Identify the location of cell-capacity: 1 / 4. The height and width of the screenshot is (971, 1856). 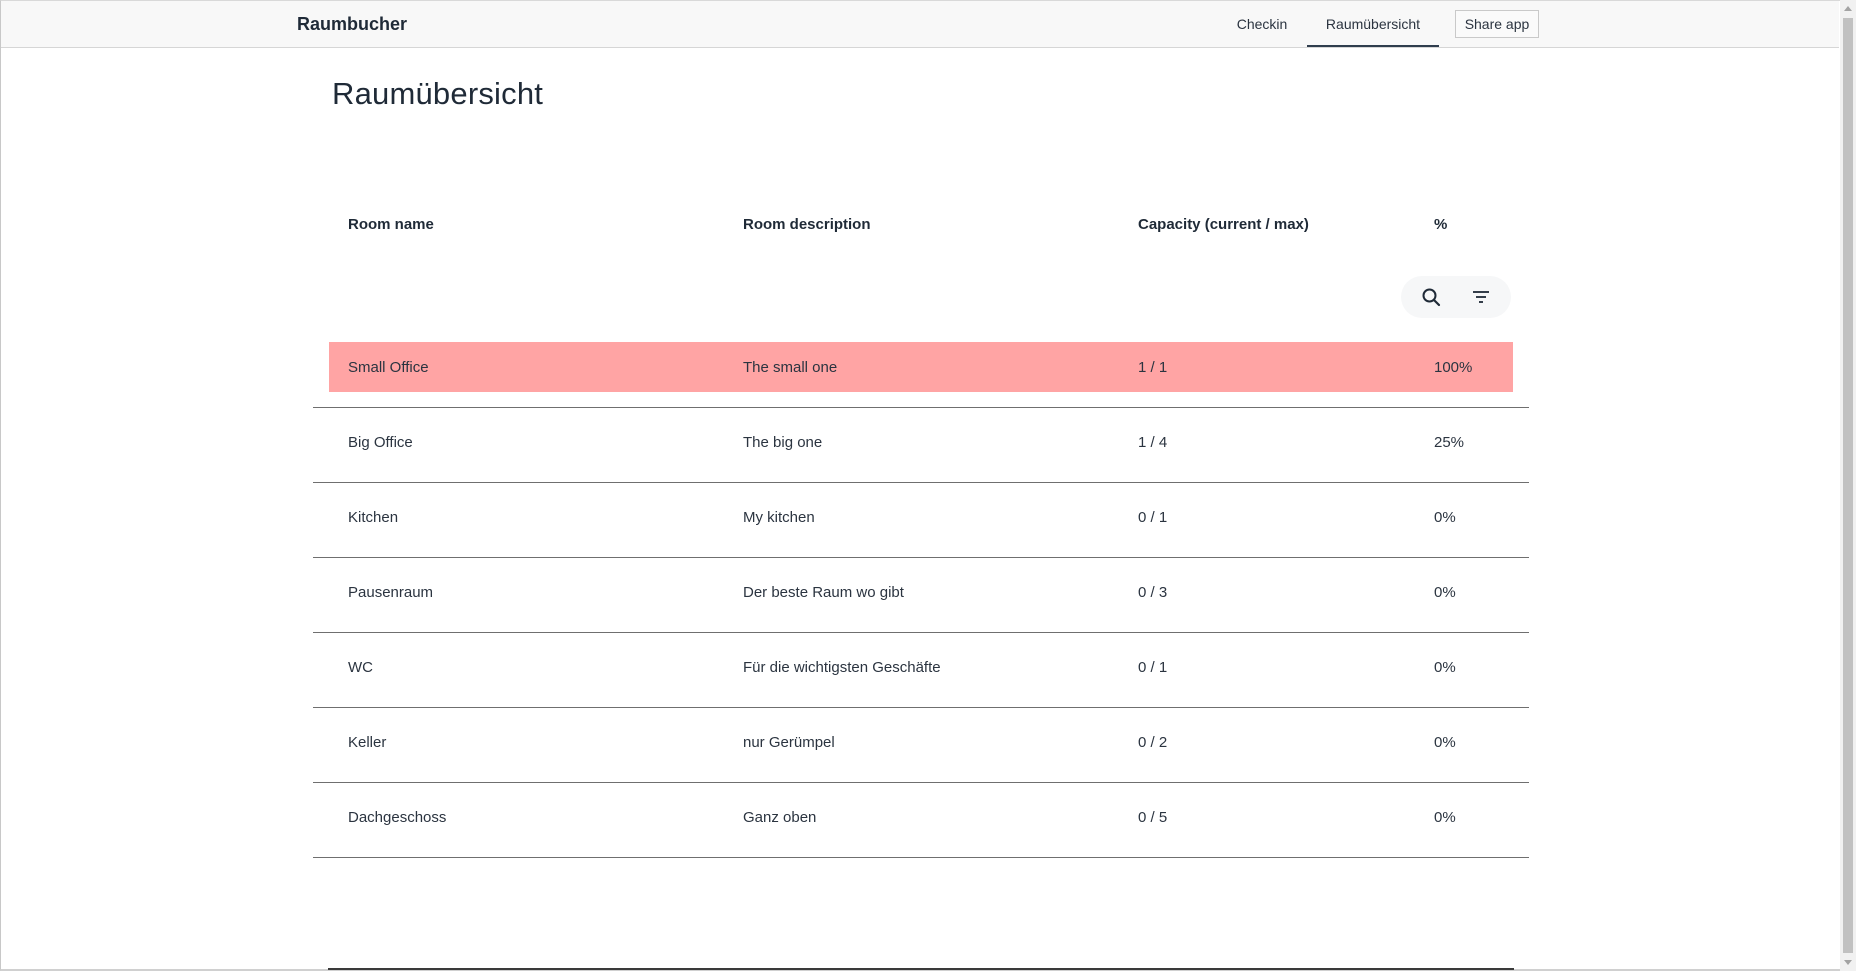
(1153, 442).